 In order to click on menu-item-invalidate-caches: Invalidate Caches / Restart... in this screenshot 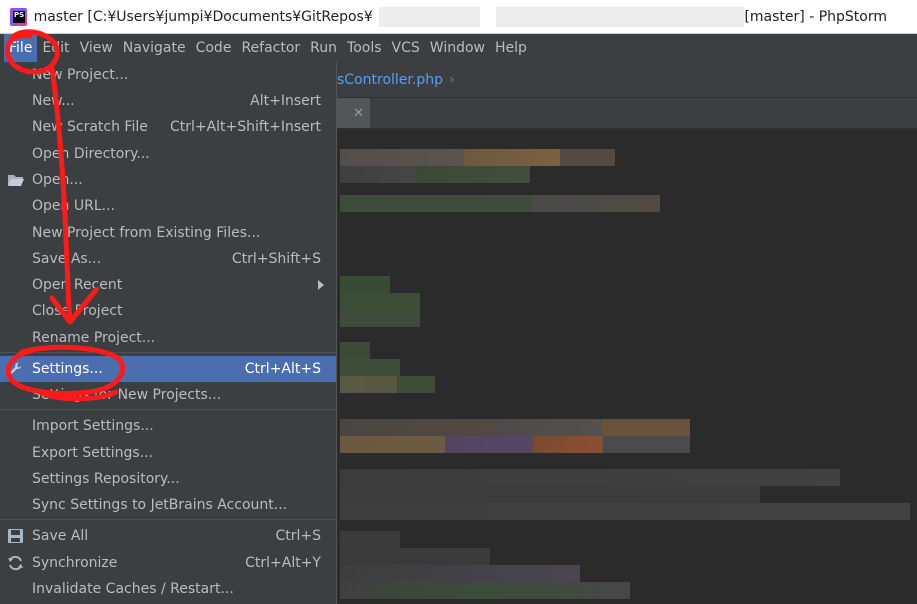, I will do `click(168, 589)`.